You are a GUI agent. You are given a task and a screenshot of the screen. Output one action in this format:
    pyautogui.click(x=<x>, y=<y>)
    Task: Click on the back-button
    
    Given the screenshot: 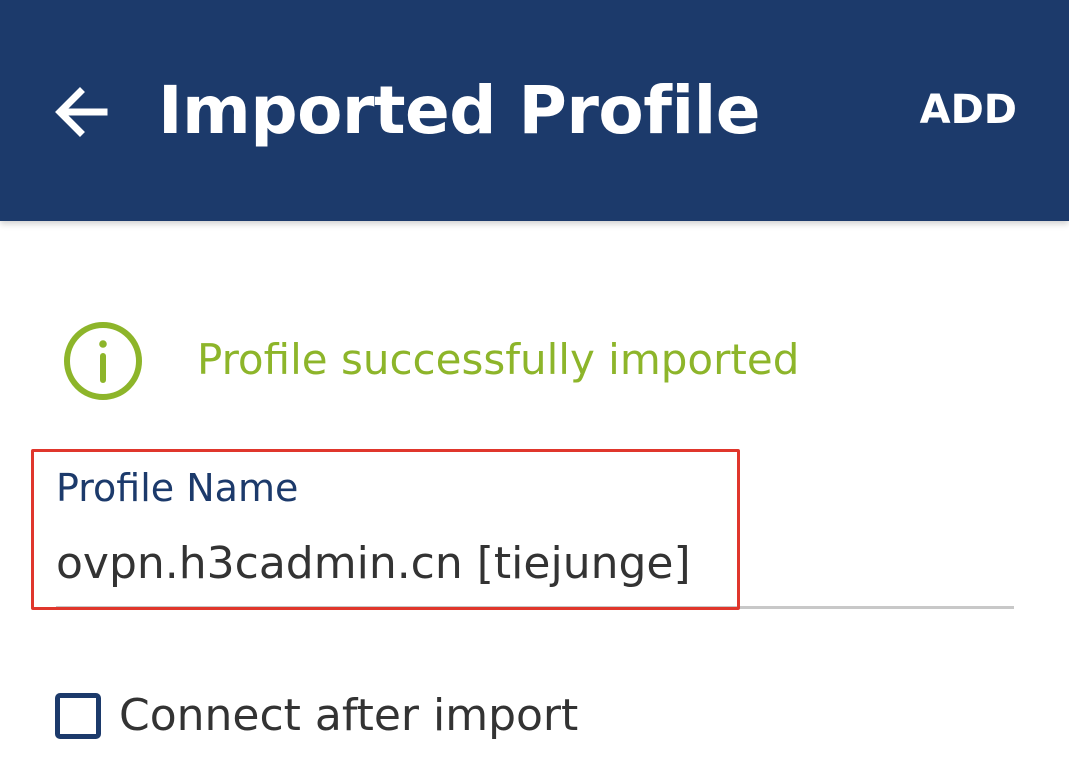 What is the action you would take?
    pyautogui.click(x=82, y=112)
    